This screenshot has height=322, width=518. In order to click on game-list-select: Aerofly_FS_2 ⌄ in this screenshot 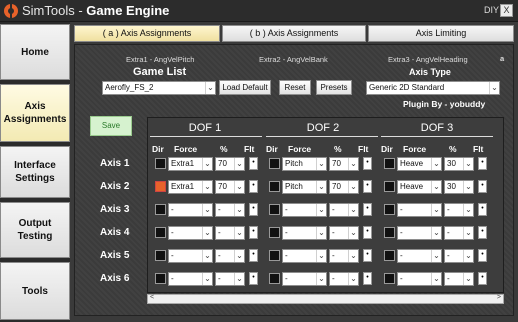, I will do `click(159, 88)`.